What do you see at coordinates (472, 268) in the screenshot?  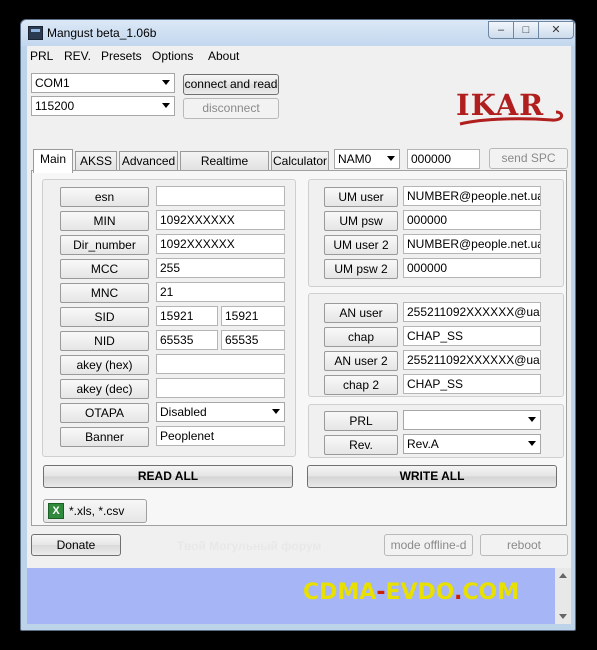 I see `um-psw-2-field: 000000` at bounding box center [472, 268].